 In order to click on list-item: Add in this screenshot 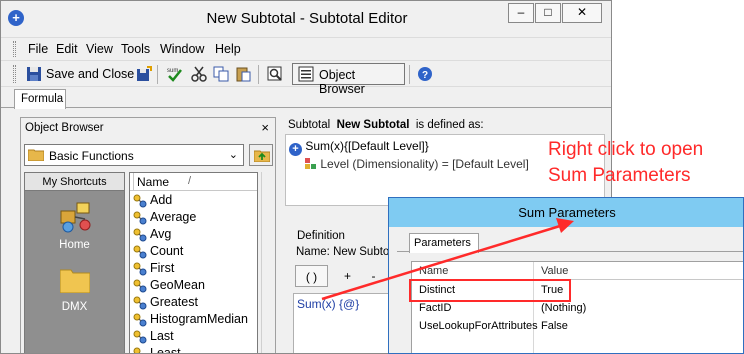, I will do `click(195, 200)`.